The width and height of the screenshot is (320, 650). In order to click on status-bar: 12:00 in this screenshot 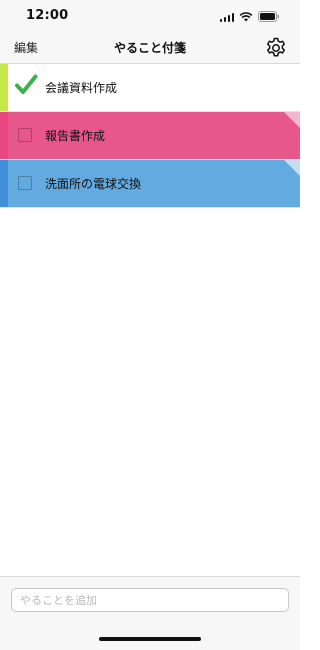, I will do `click(150, 17)`.